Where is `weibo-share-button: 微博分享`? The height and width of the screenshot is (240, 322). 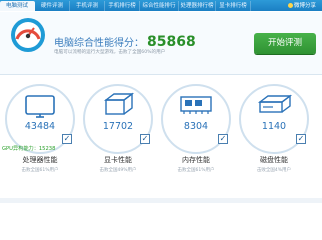 weibo-share-button: 微博分享 is located at coordinates (301, 6).